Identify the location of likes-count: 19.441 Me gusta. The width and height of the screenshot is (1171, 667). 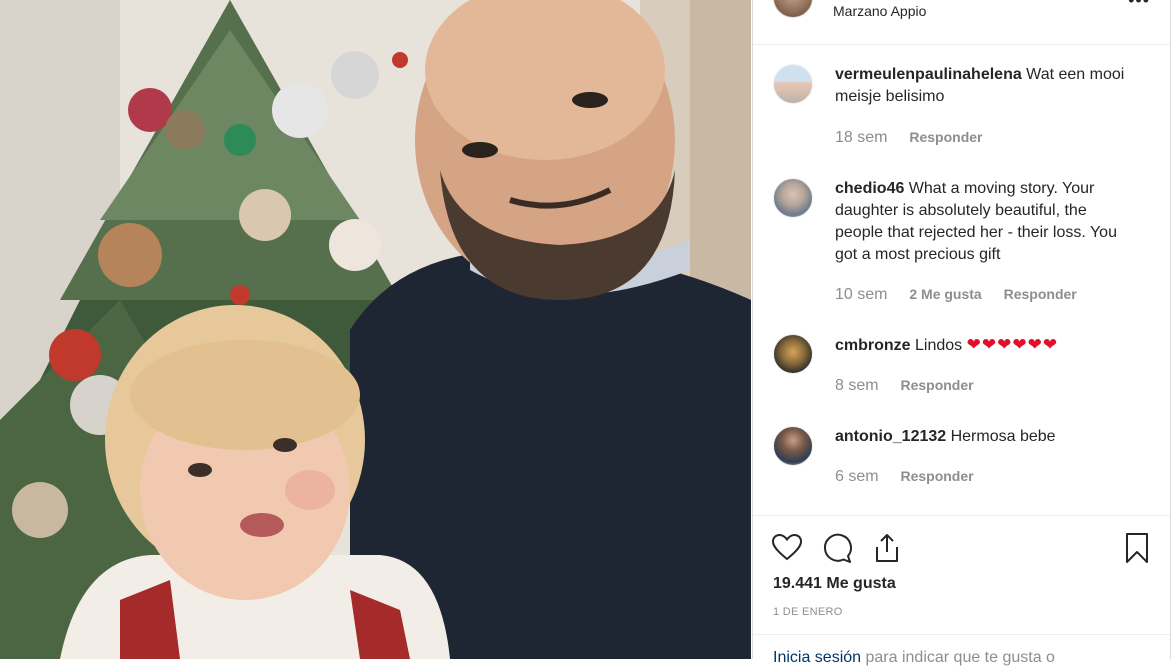
(834, 584).